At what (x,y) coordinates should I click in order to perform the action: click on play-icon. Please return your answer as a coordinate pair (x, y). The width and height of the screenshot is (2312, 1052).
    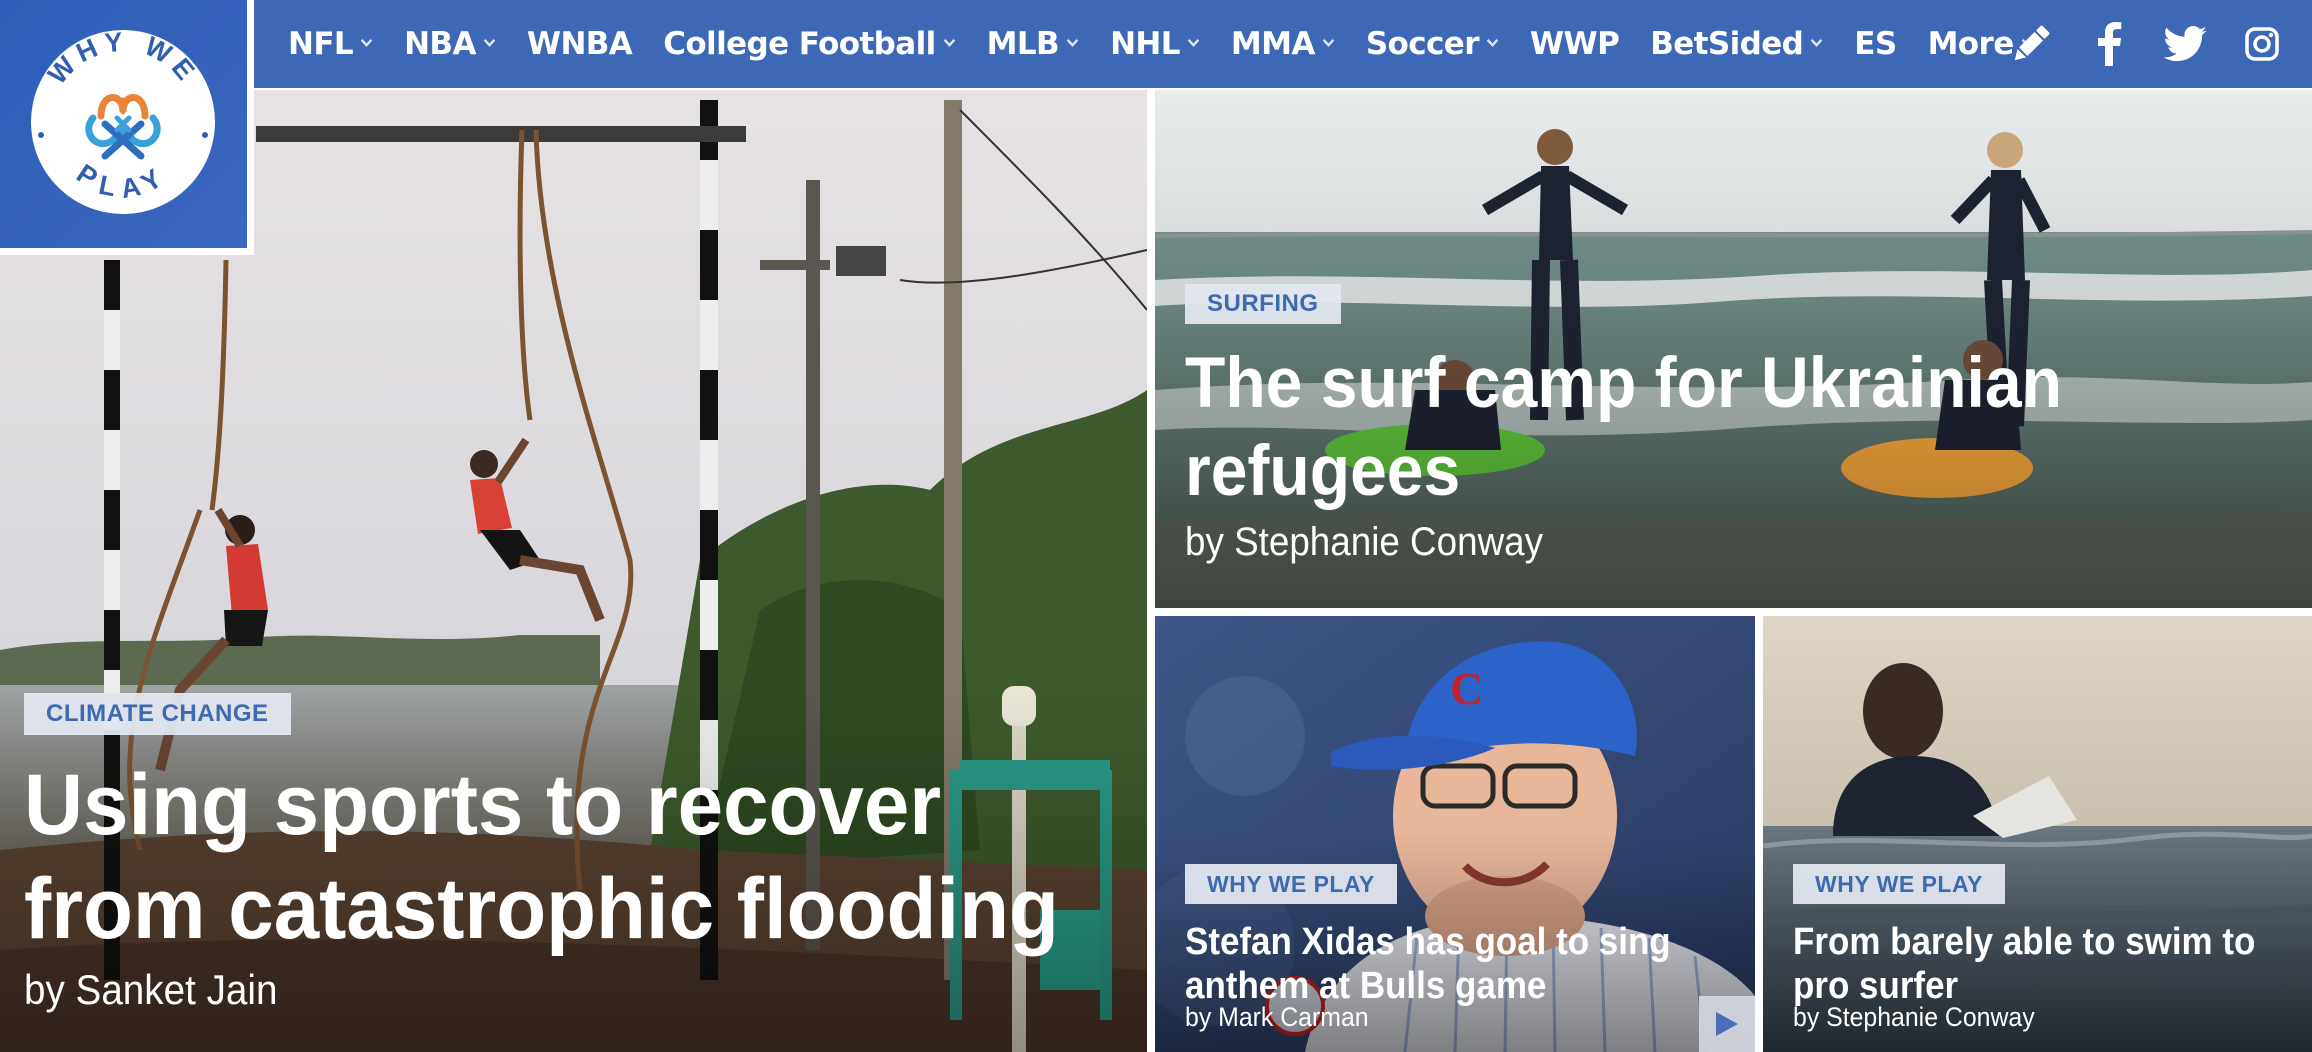
    Looking at the image, I should click on (1727, 1024).